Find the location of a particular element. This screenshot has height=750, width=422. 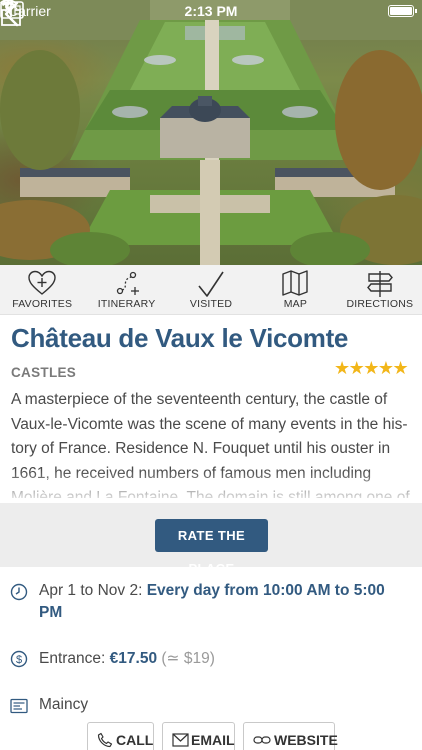

map-button: MAP is located at coordinates (295, 289).